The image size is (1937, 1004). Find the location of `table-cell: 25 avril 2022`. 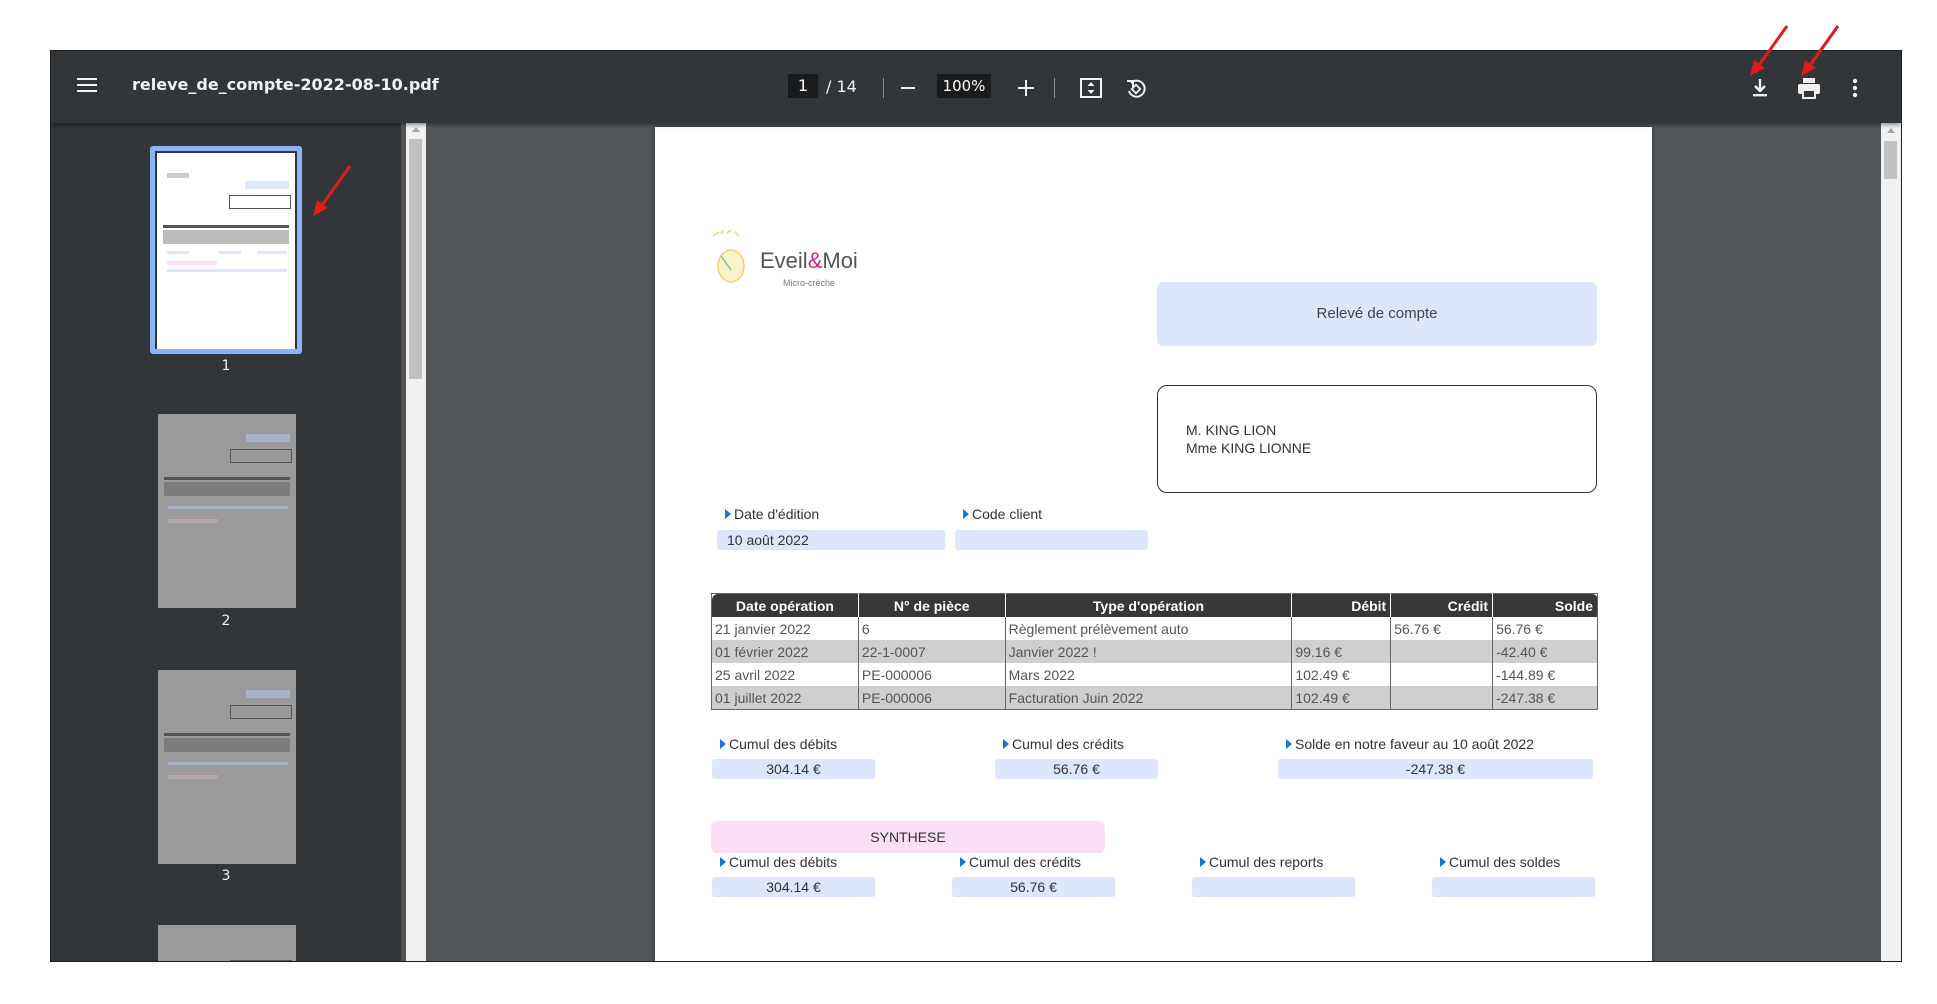

table-cell: 25 avril 2022 is located at coordinates (755, 674).